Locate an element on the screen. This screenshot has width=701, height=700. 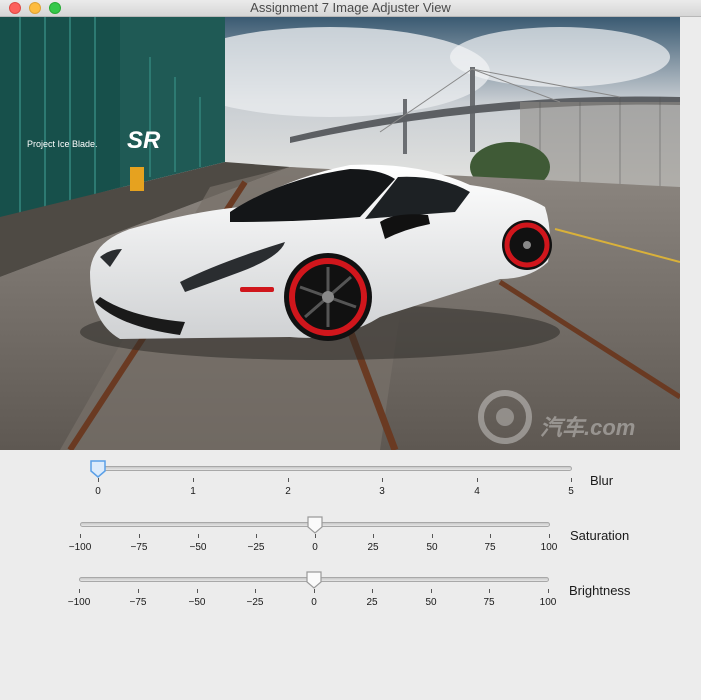
blur-tick-label: 4 is located at coordinates (477, 491).